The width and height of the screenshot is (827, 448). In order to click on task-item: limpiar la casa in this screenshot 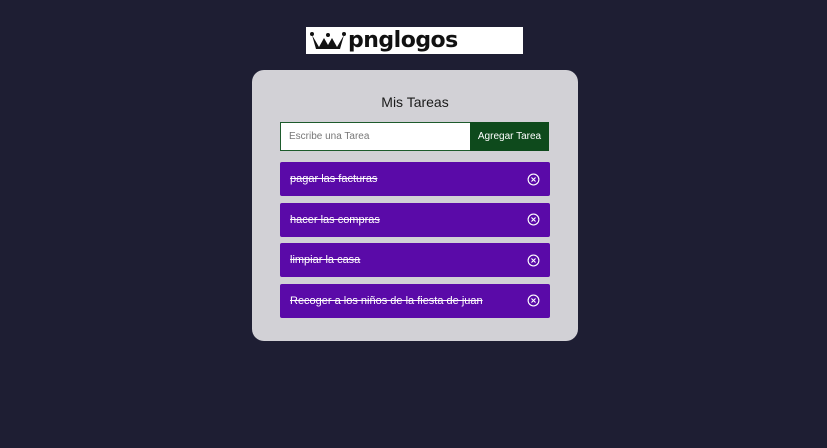, I will do `click(415, 260)`.